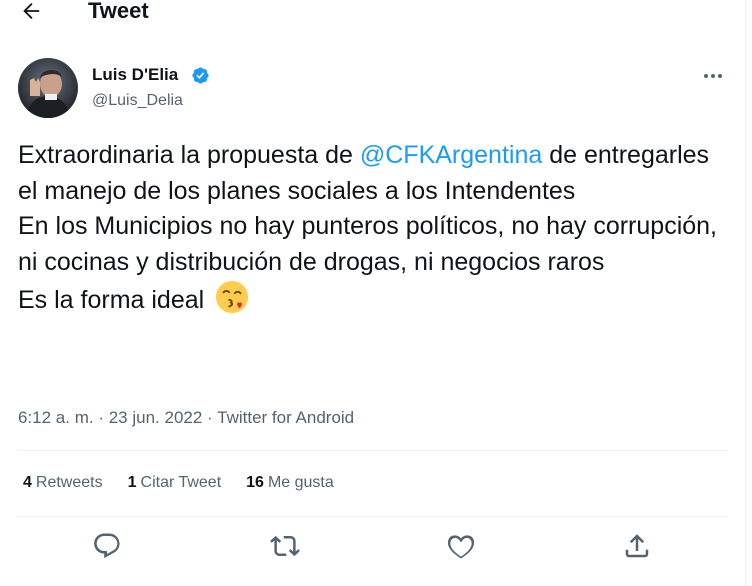 This screenshot has width=752, height=586. What do you see at coordinates (137, 101) in the screenshot?
I see `author-handle: @Luis_Delia` at bounding box center [137, 101].